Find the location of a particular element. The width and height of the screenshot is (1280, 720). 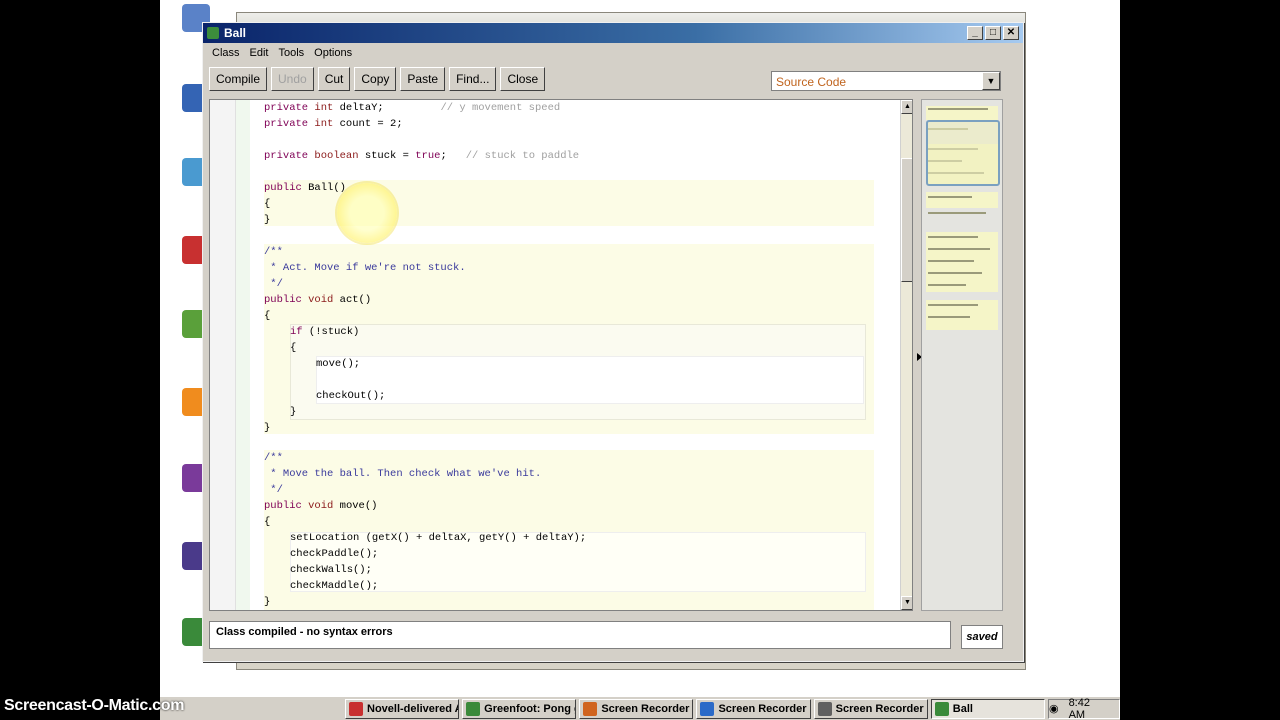

scroll-thumb is located at coordinates (906, 220).